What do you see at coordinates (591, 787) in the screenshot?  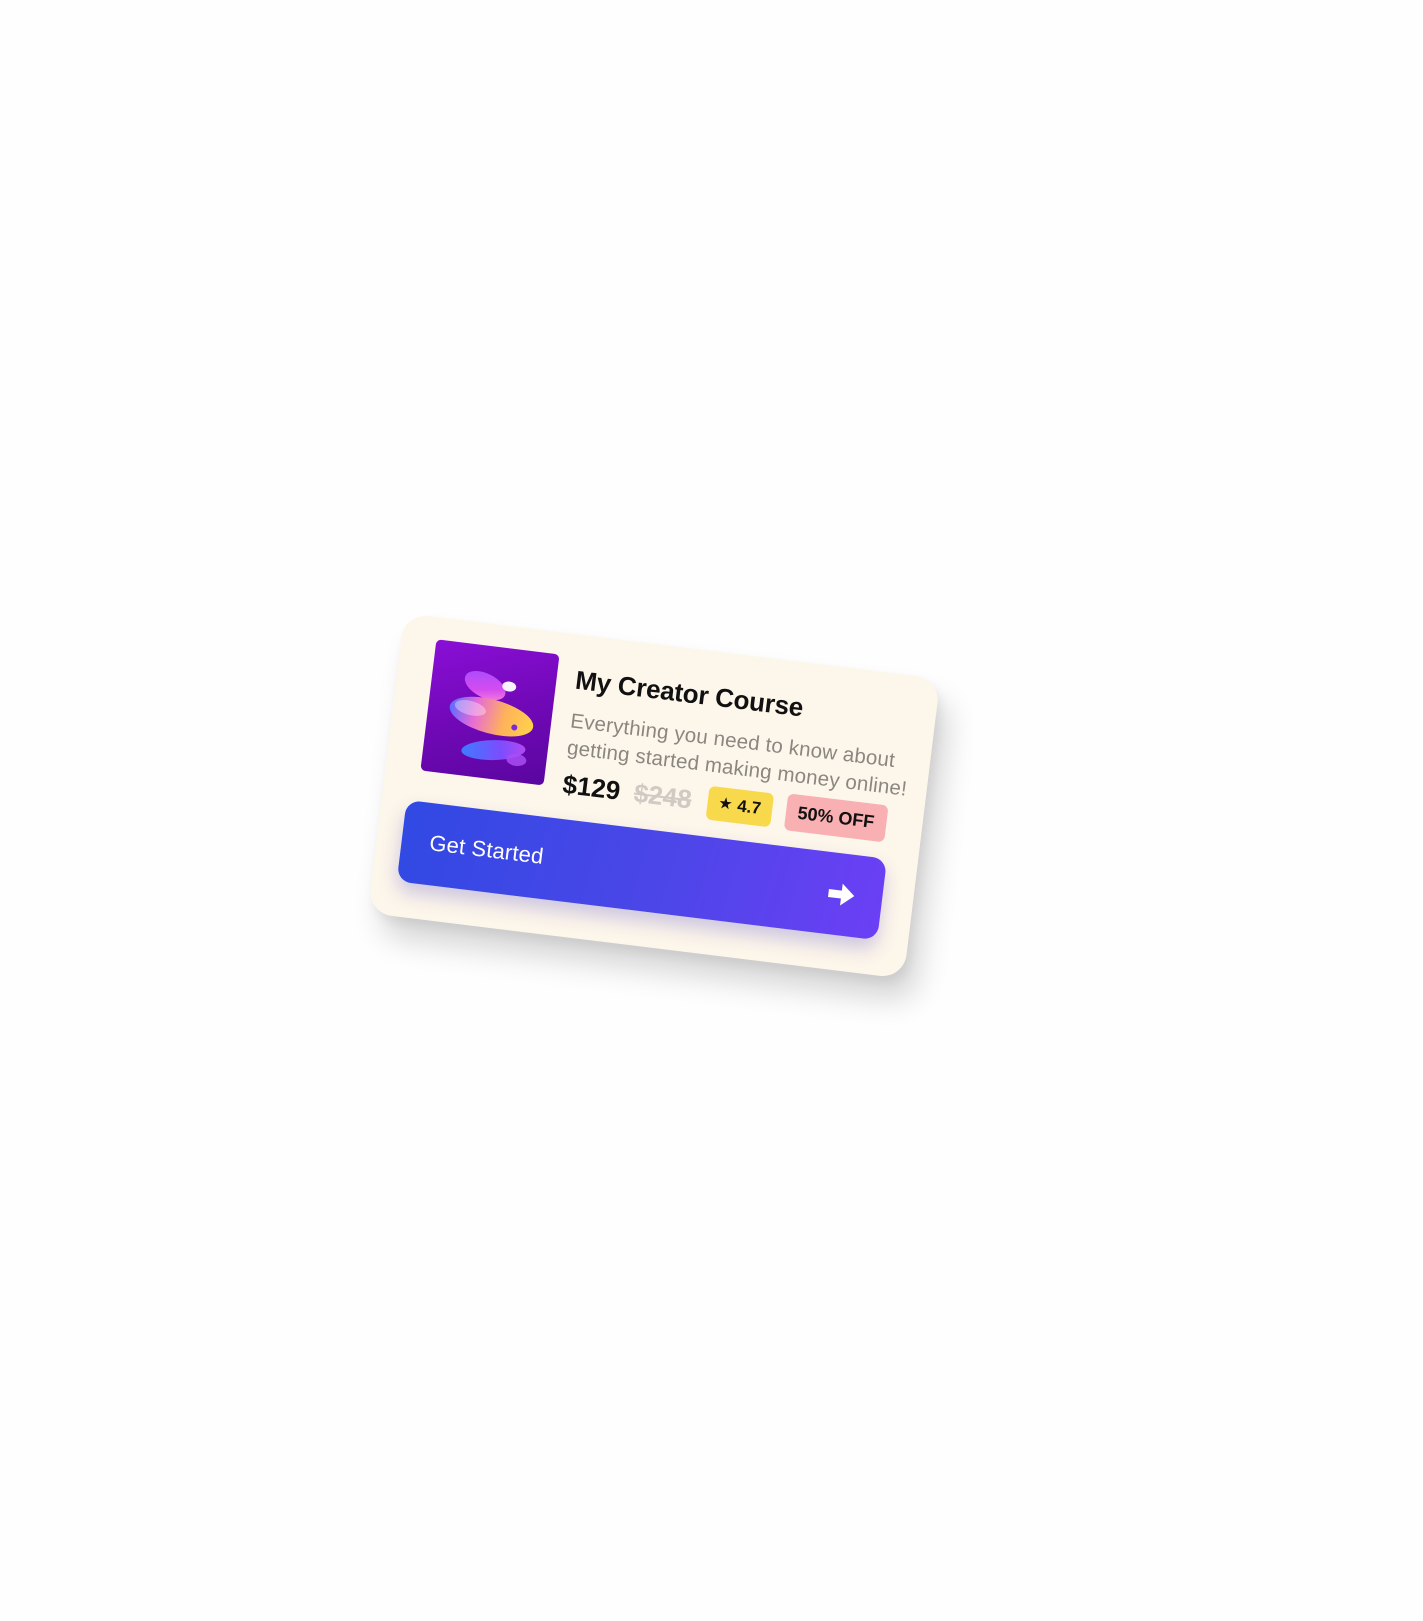 I see `current-price: $129` at bounding box center [591, 787].